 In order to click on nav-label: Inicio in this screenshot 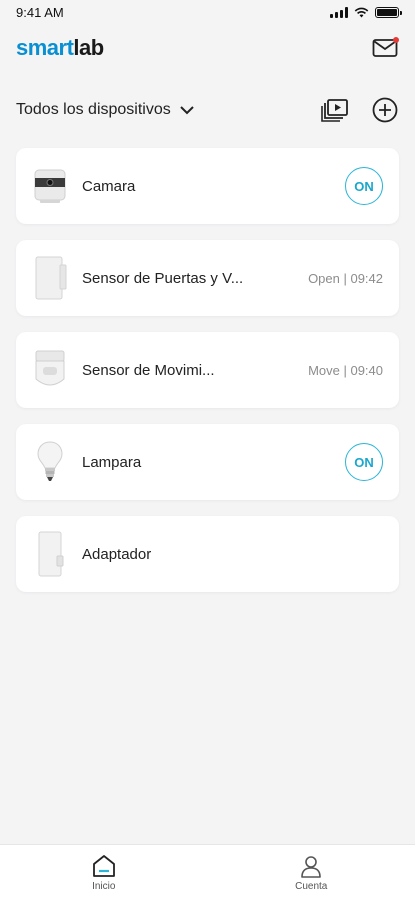, I will do `click(104, 886)`.